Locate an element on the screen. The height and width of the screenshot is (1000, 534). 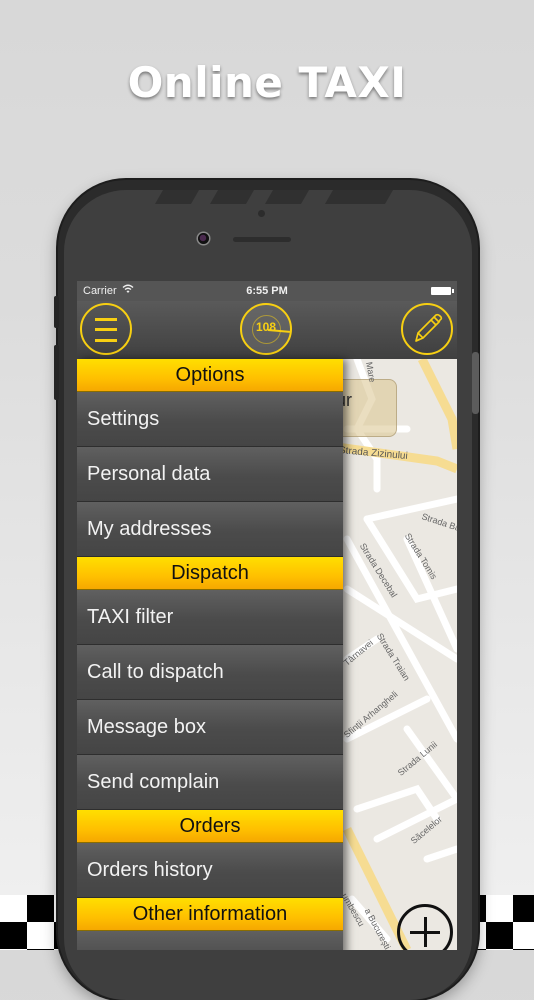
nearby-taxi-count: 108 is located at coordinates (266, 327).